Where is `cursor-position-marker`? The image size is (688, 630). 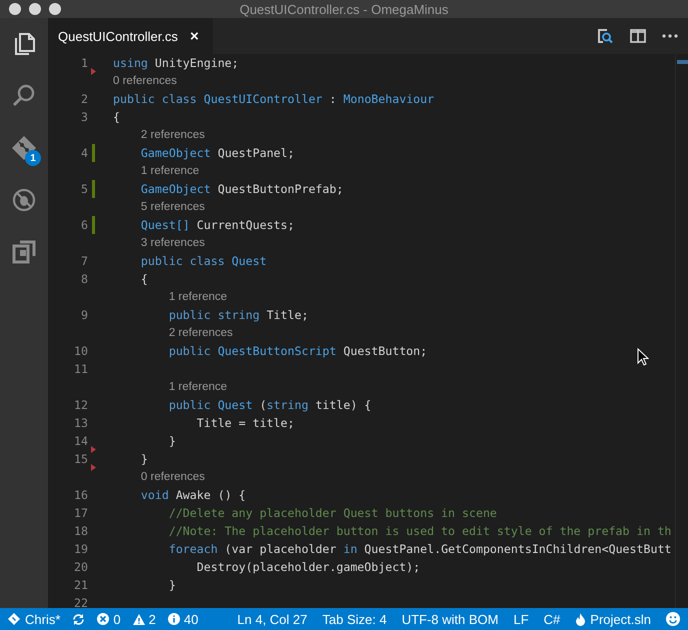 cursor-position-marker is located at coordinates (682, 62).